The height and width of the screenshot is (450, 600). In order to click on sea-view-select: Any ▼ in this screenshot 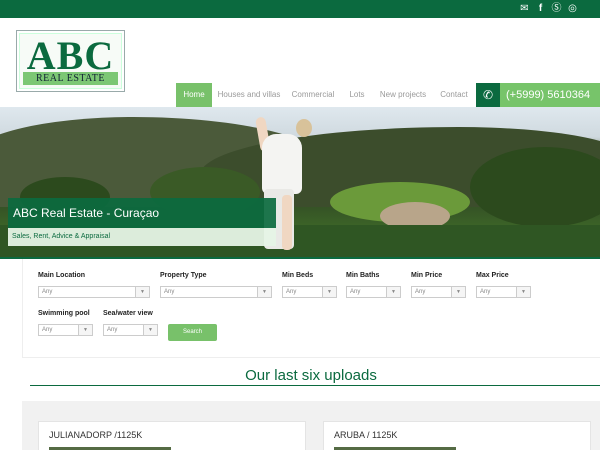, I will do `click(130, 330)`.